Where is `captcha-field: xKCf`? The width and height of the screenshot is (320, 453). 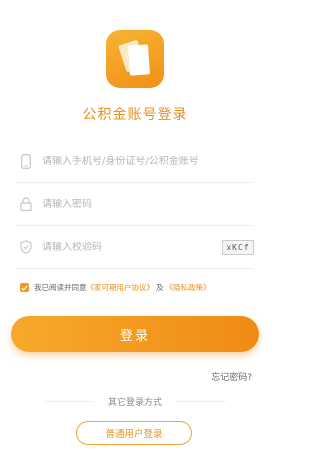 captcha-field: xKCf is located at coordinates (135, 247).